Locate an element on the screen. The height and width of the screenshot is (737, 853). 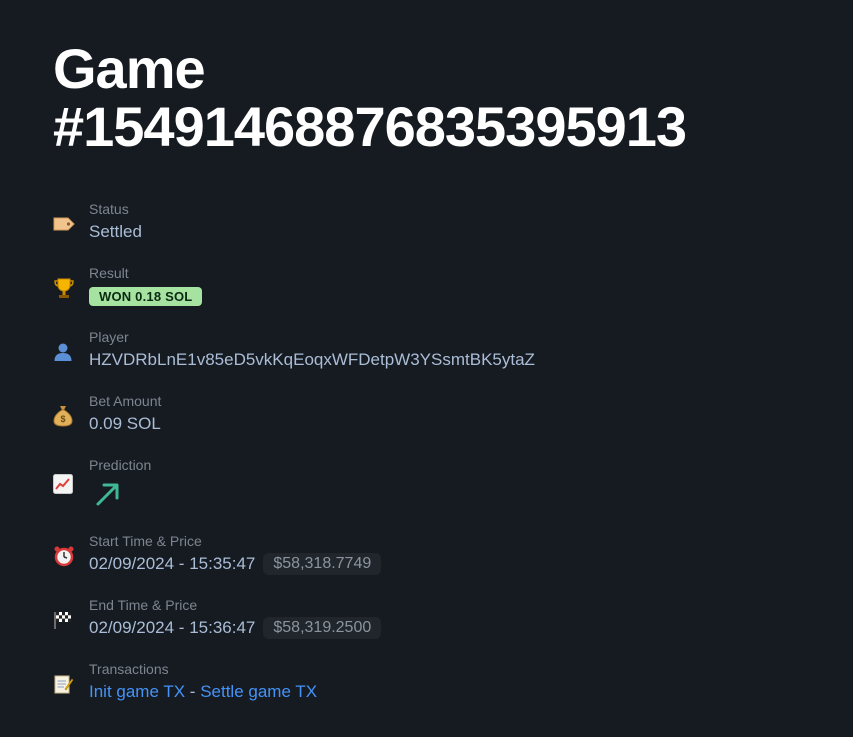
settle-game-tx-link: Settle game TX is located at coordinates (258, 692).